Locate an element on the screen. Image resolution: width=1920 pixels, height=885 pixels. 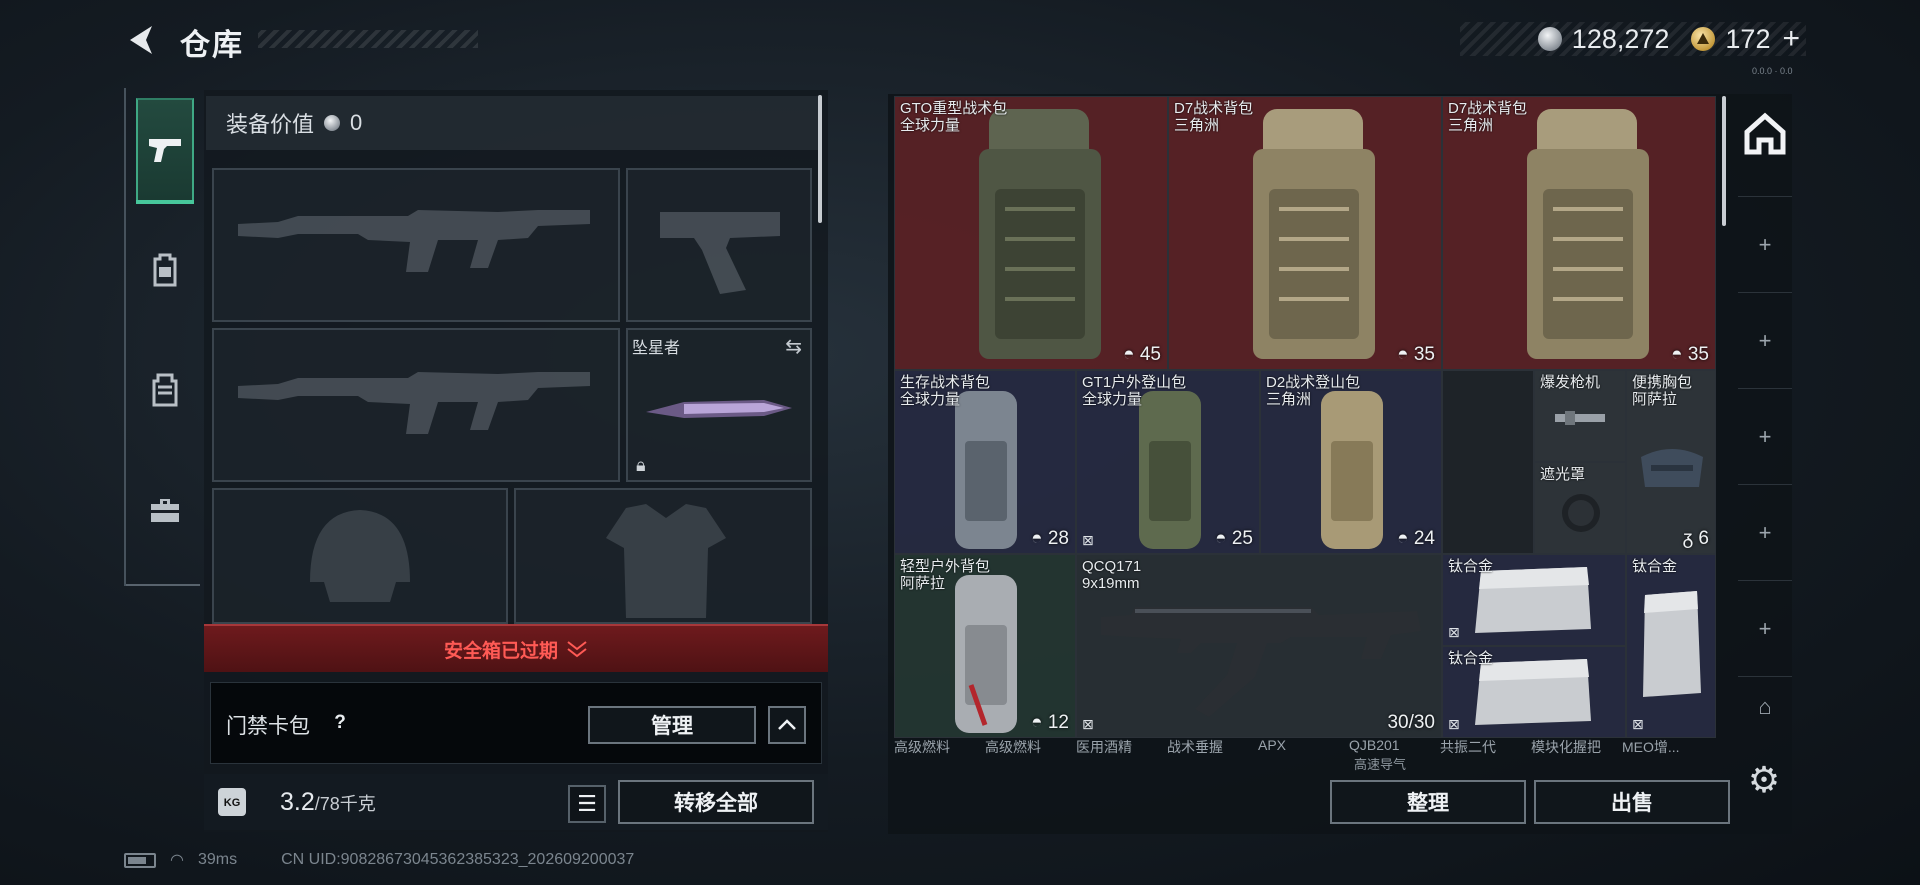
storage-item-label: 共振二代 is located at coordinates (1485, 752).